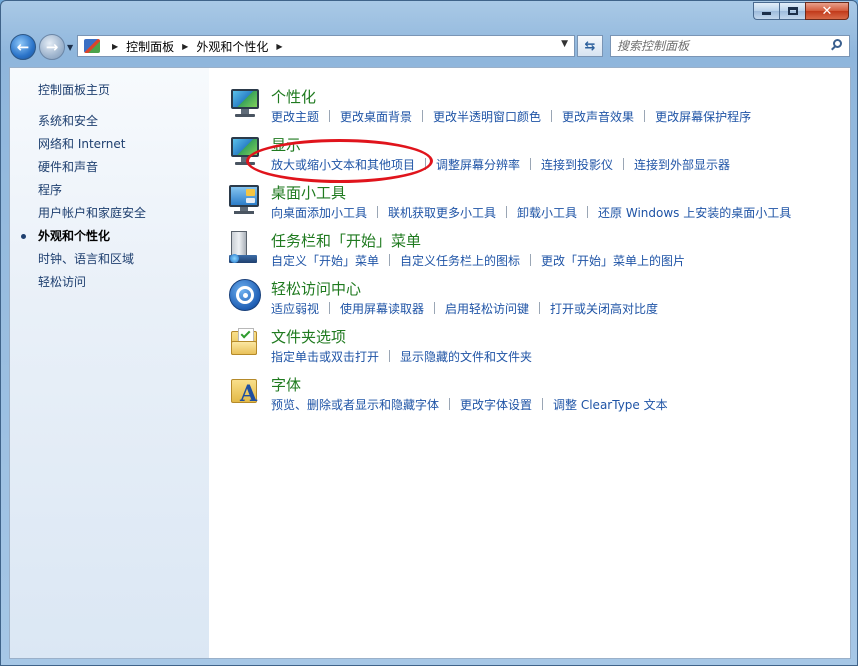 The width and height of the screenshot is (858, 666). Describe the element at coordinates (245, 295) in the screenshot. I see `ease-of-access-icon` at that location.